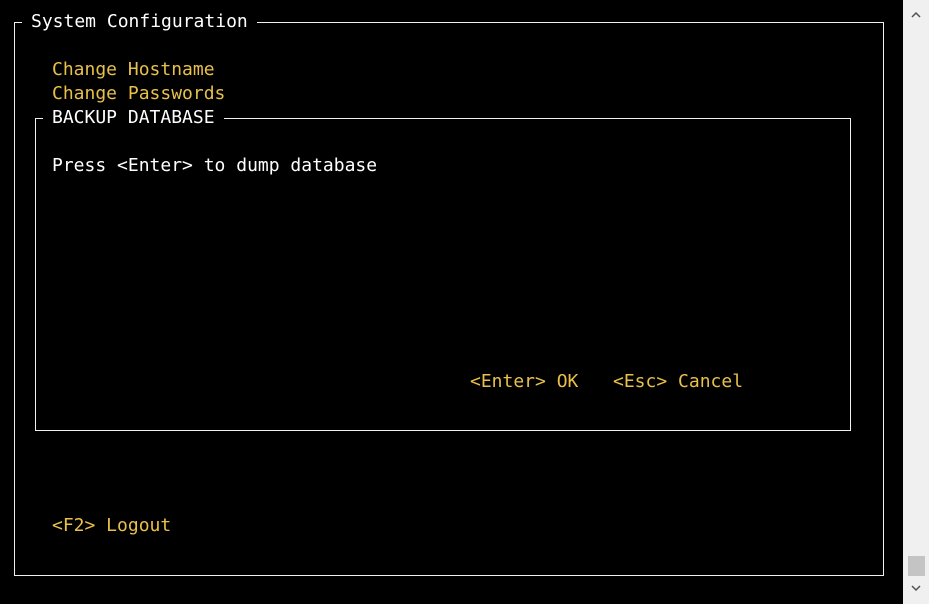 The image size is (929, 604). What do you see at coordinates (678, 382) in the screenshot?
I see `cancel-button: <Esc> Cancel` at bounding box center [678, 382].